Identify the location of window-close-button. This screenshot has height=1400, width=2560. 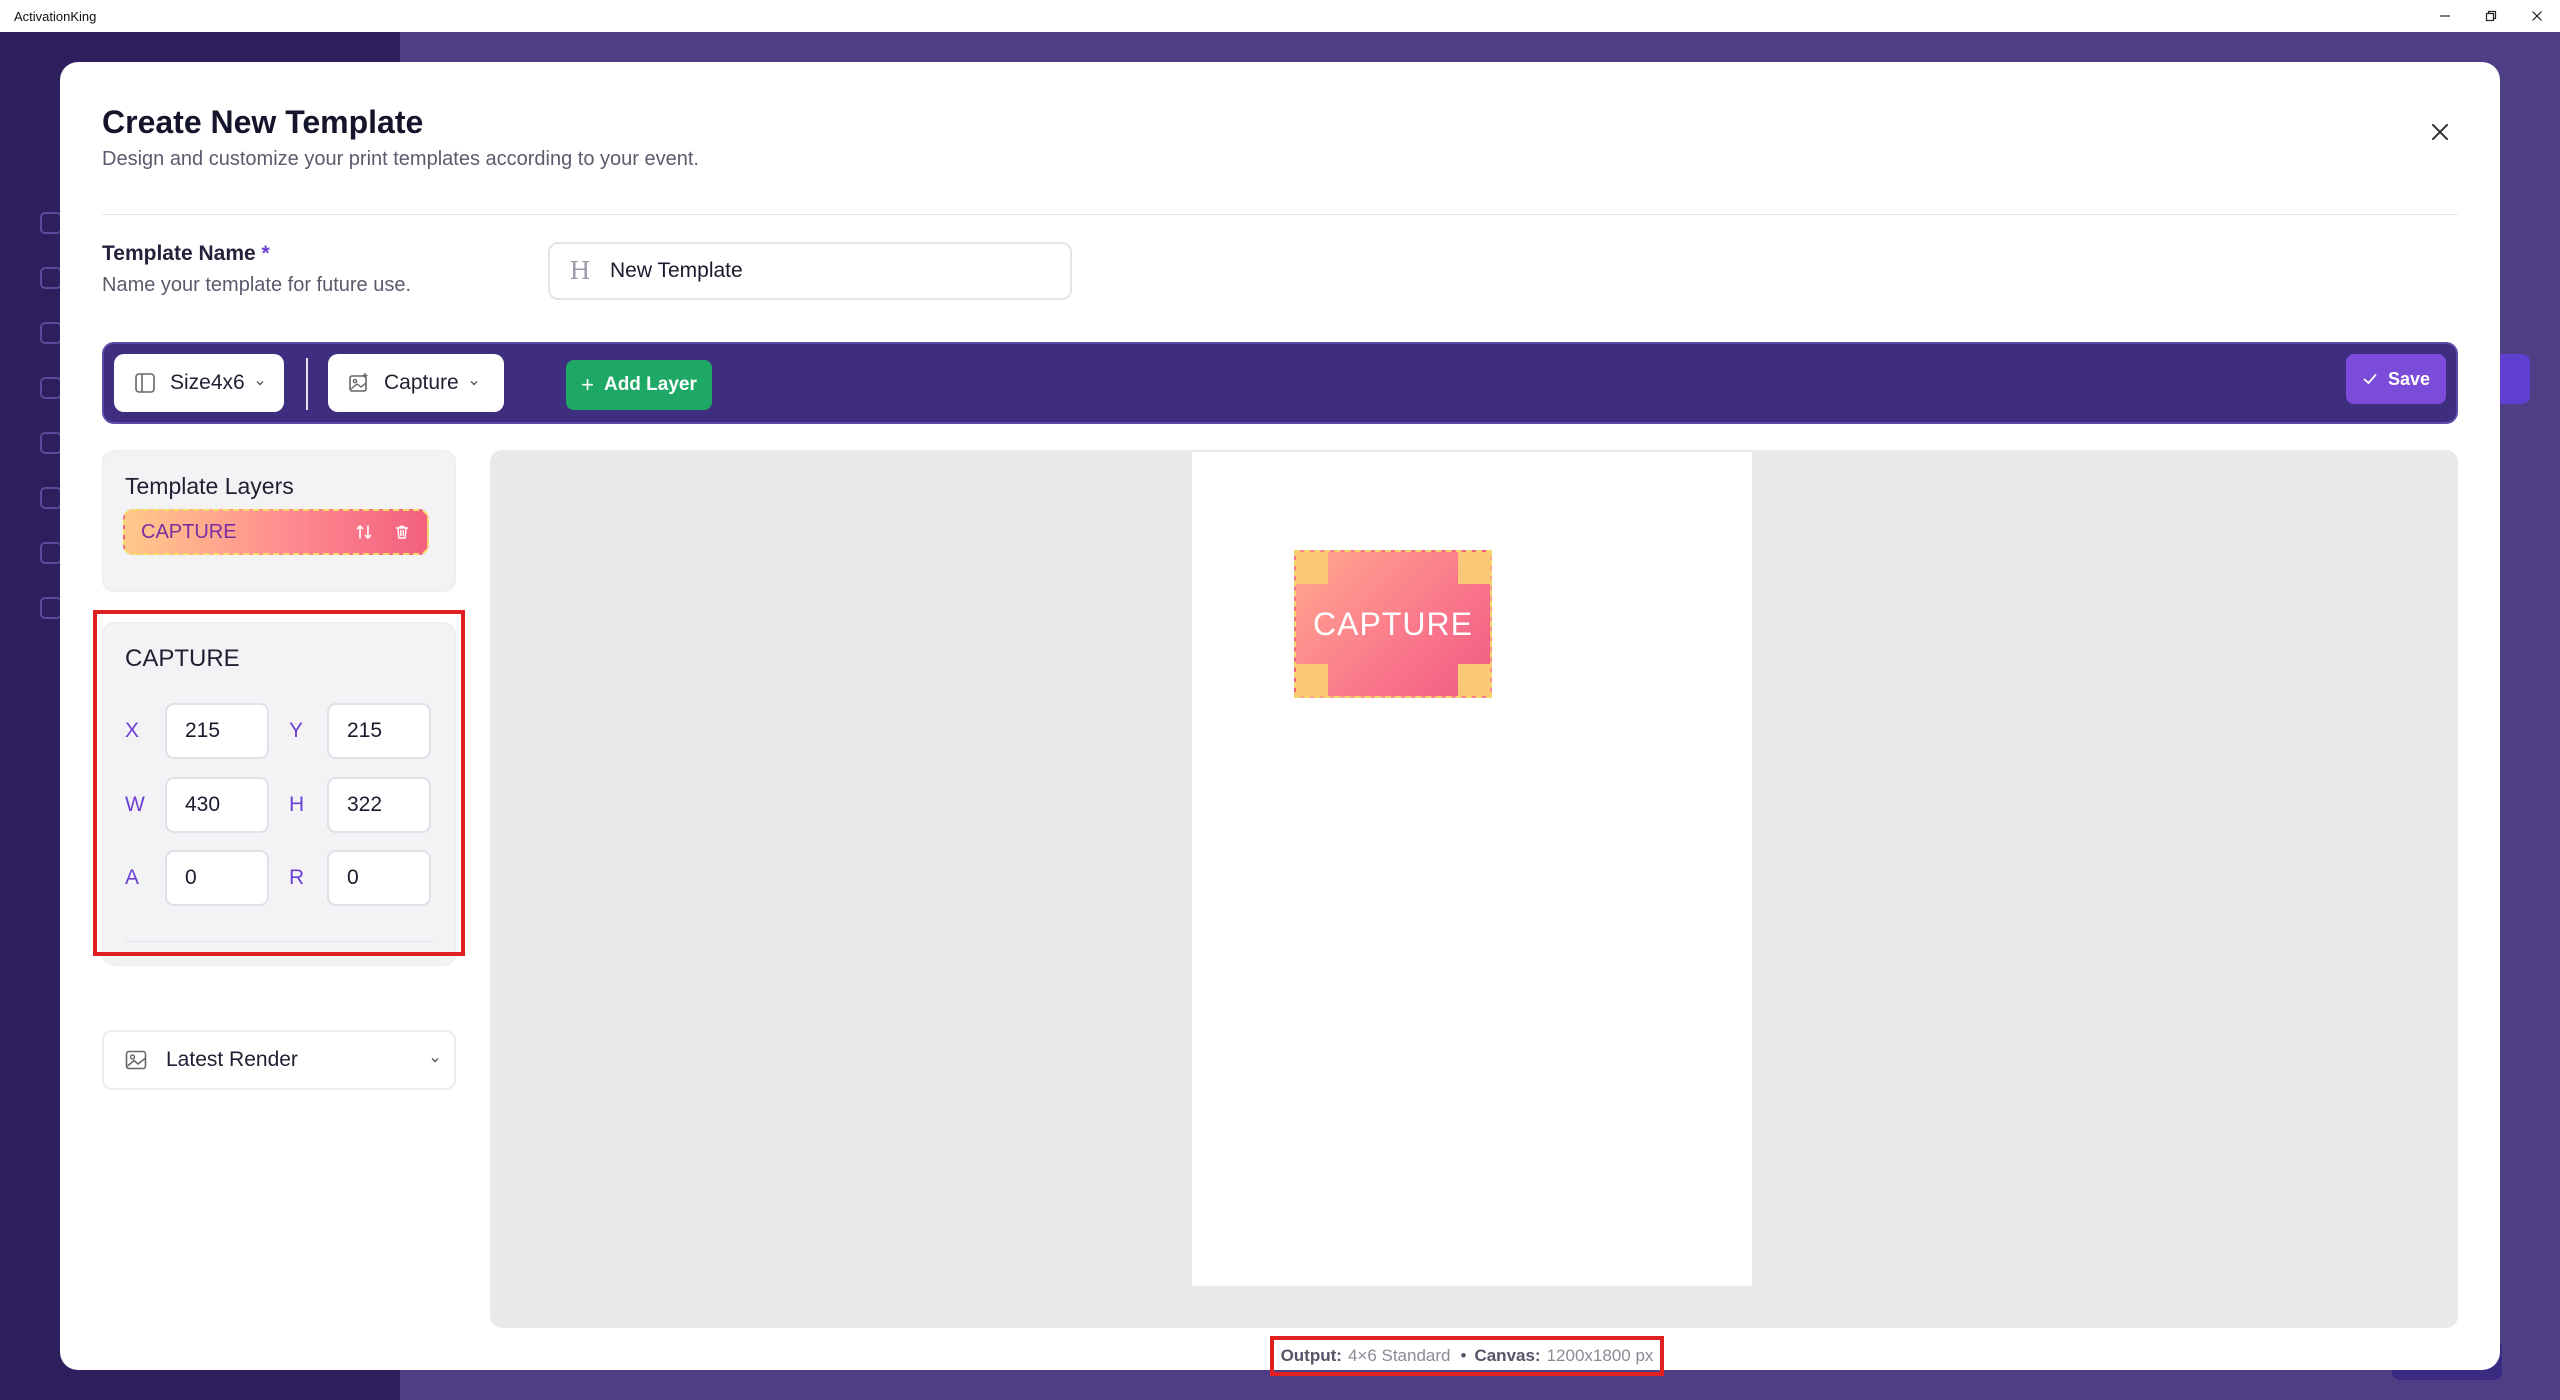
(2537, 16).